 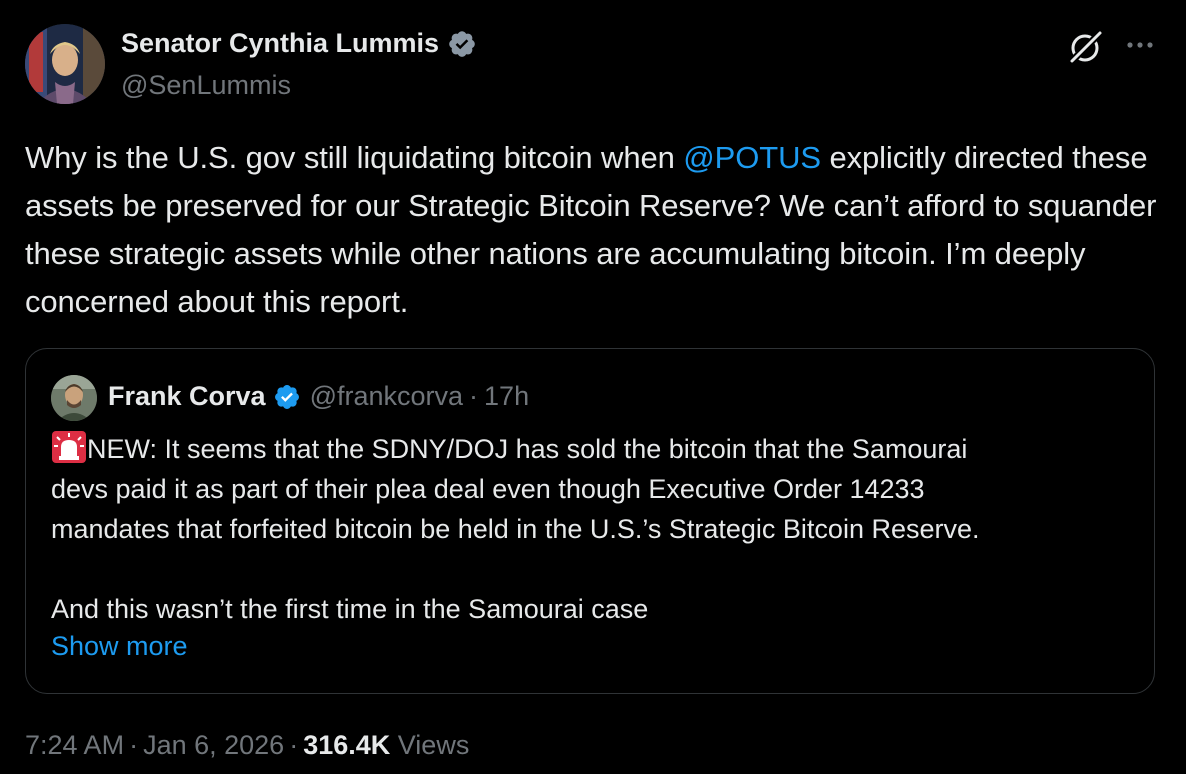 I want to click on tweet-date: Jan 6, 2026, so click(x=213, y=745).